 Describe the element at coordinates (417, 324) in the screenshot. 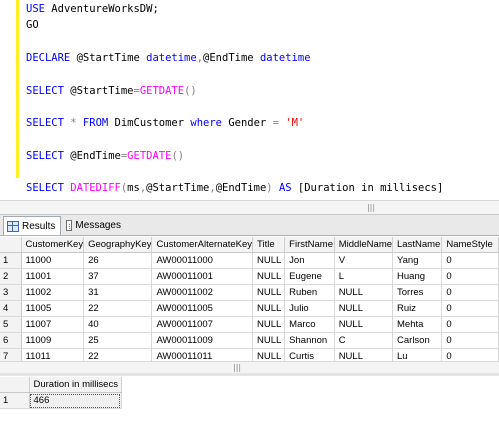

I see `table-cell: Mehta` at that location.